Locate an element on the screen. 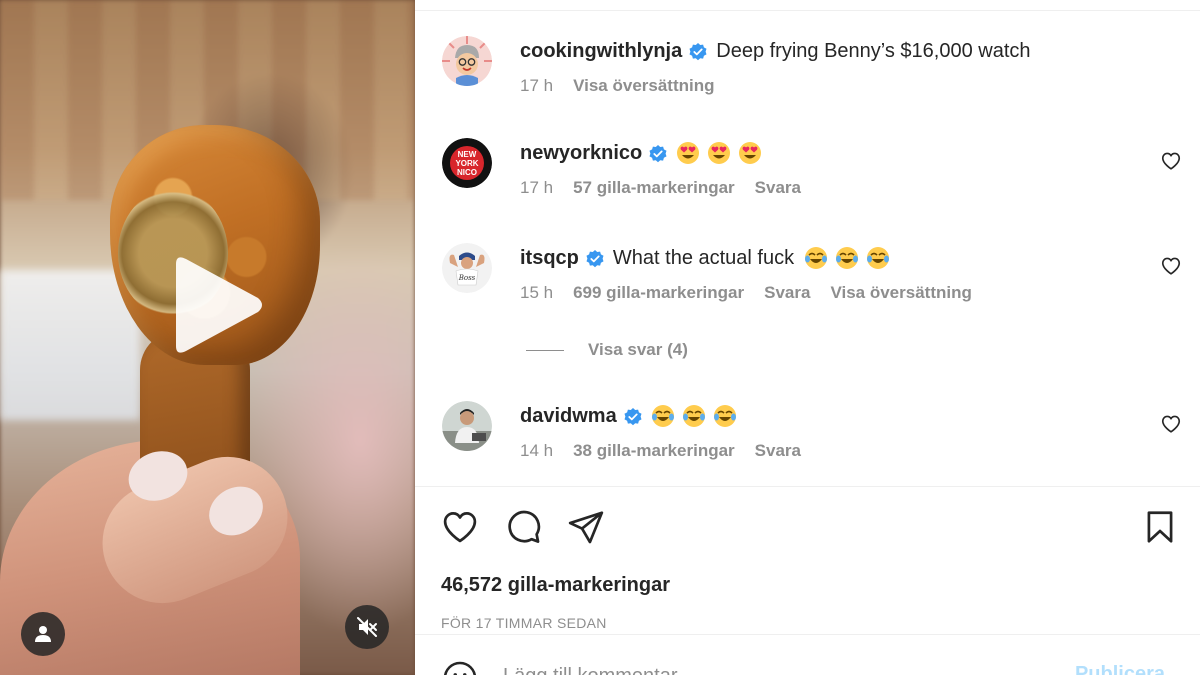 This screenshot has height=675, width=1200. add-comment-input is located at coordinates (763, 668).